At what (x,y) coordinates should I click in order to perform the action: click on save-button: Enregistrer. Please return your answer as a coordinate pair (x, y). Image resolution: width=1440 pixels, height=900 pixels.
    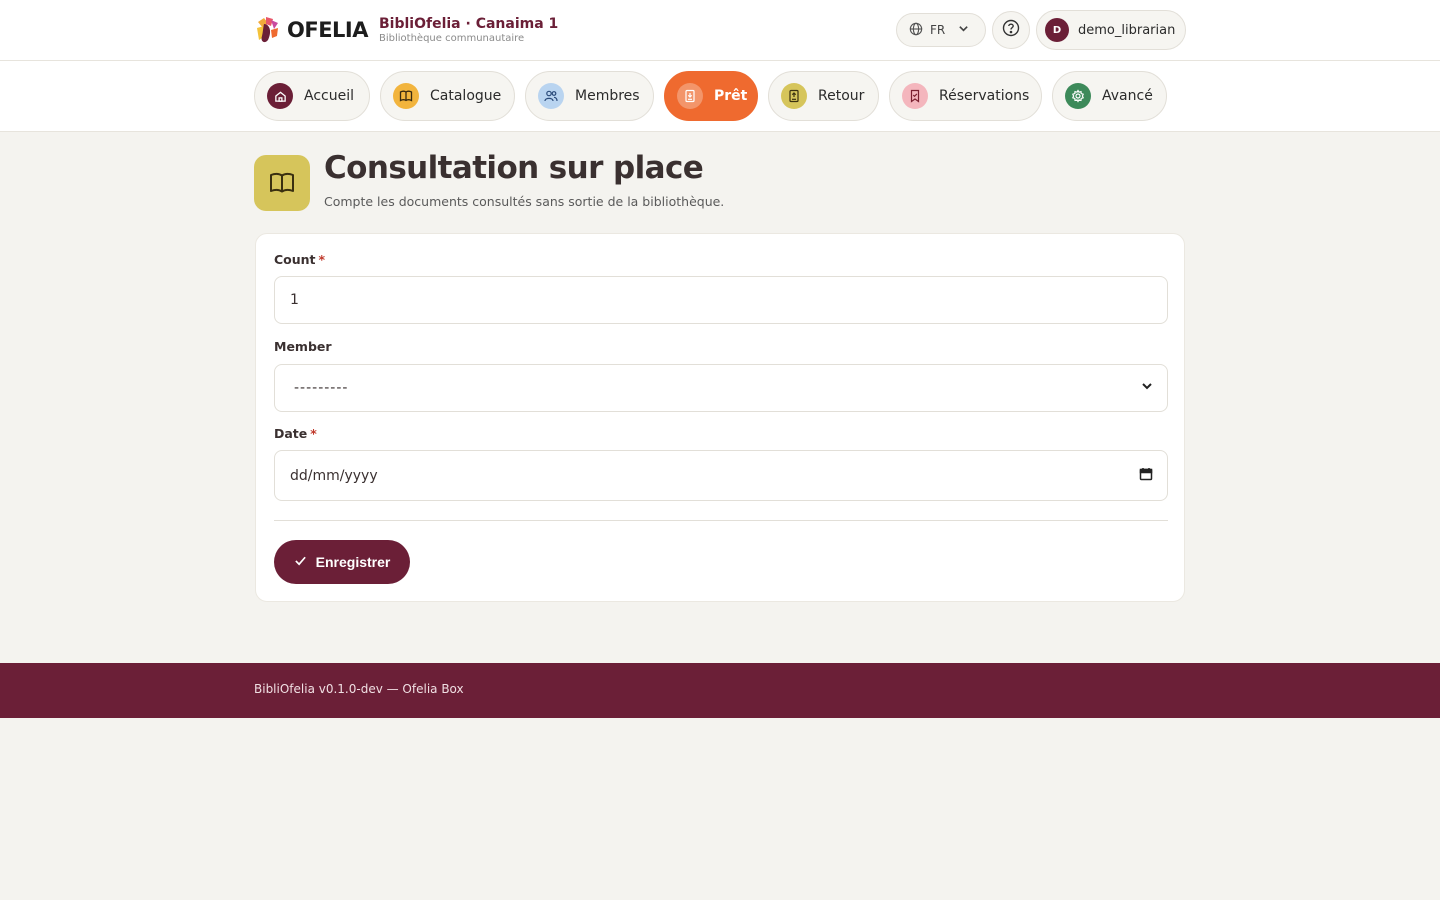
    Looking at the image, I should click on (342, 562).